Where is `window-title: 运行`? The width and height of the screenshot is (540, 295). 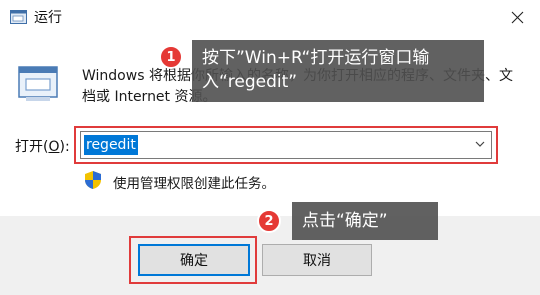 window-title: 运行 is located at coordinates (48, 18).